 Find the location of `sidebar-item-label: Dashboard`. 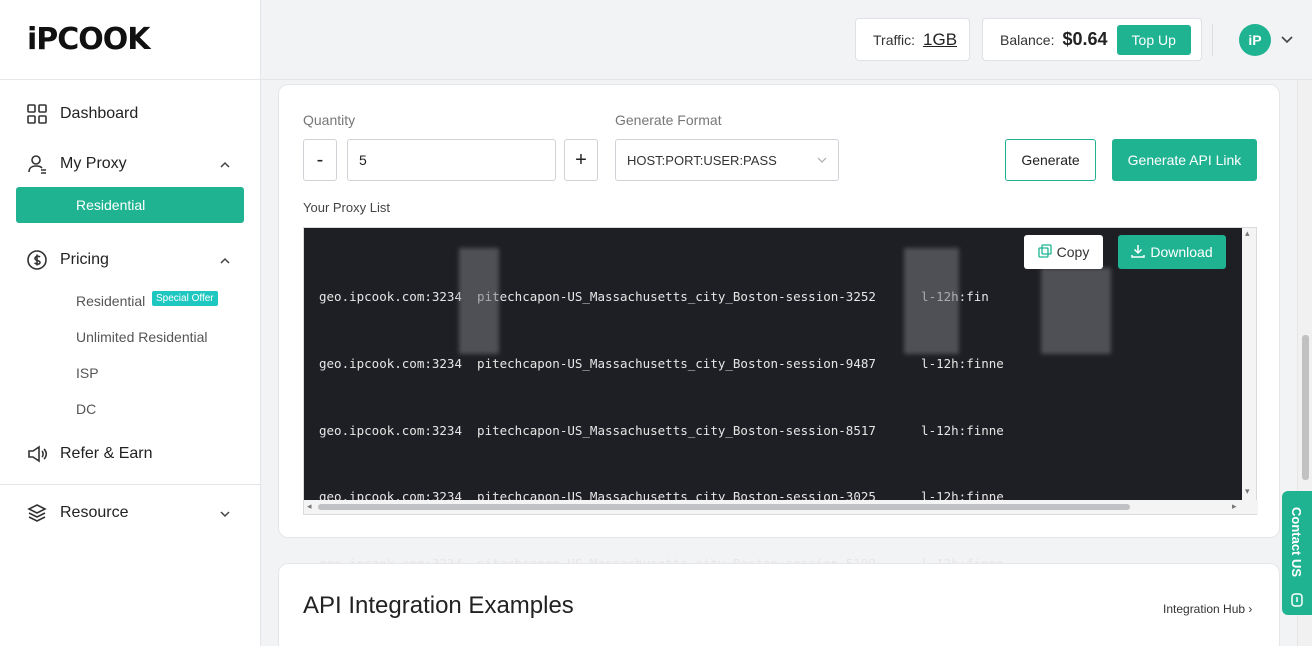

sidebar-item-label: Dashboard is located at coordinates (99, 113).